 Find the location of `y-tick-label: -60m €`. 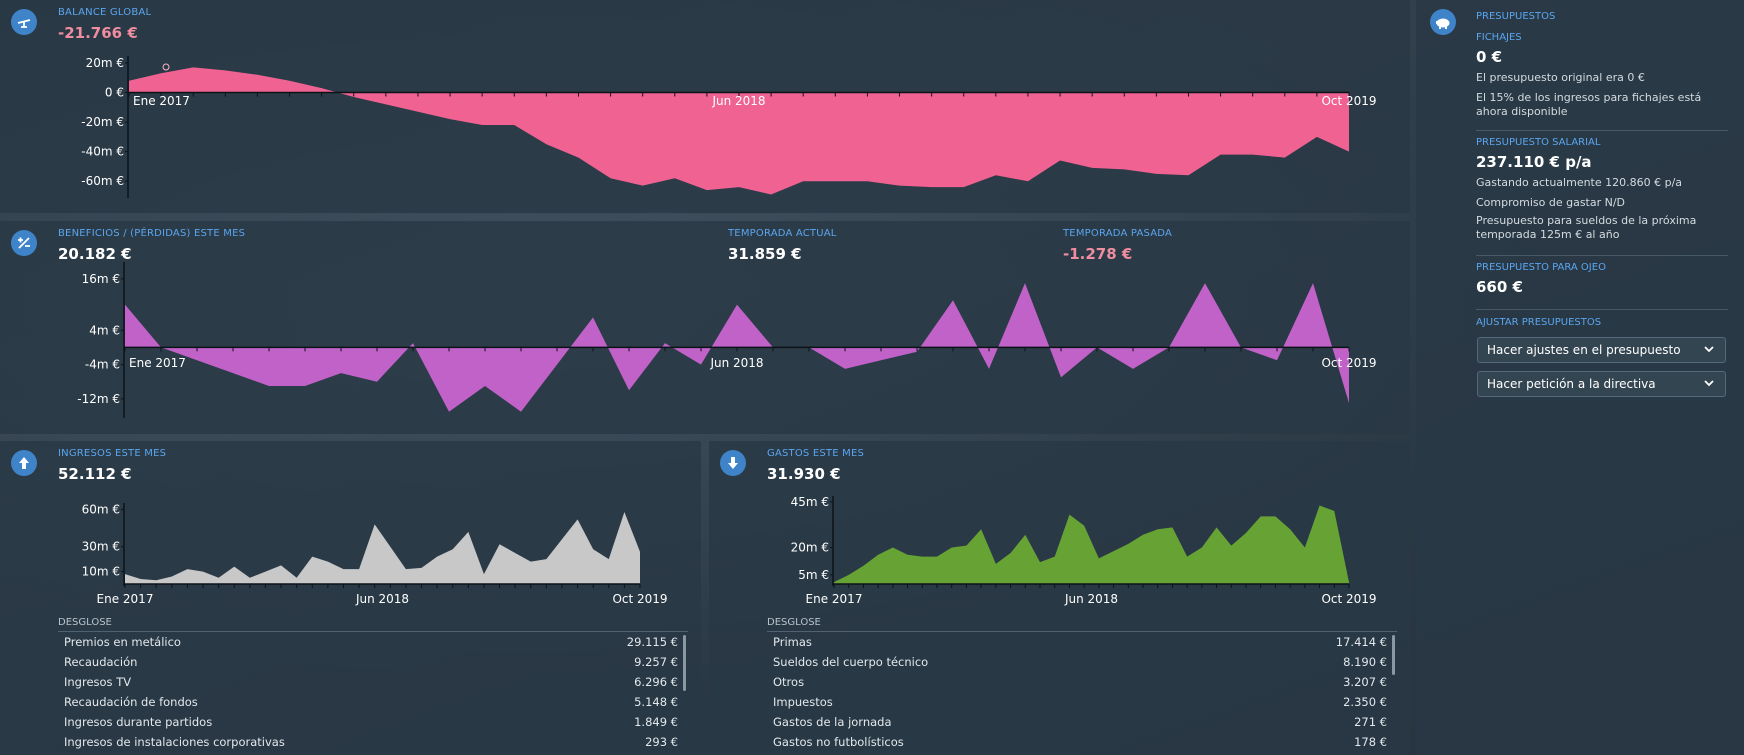

y-tick-label: -60m € is located at coordinates (102, 181).